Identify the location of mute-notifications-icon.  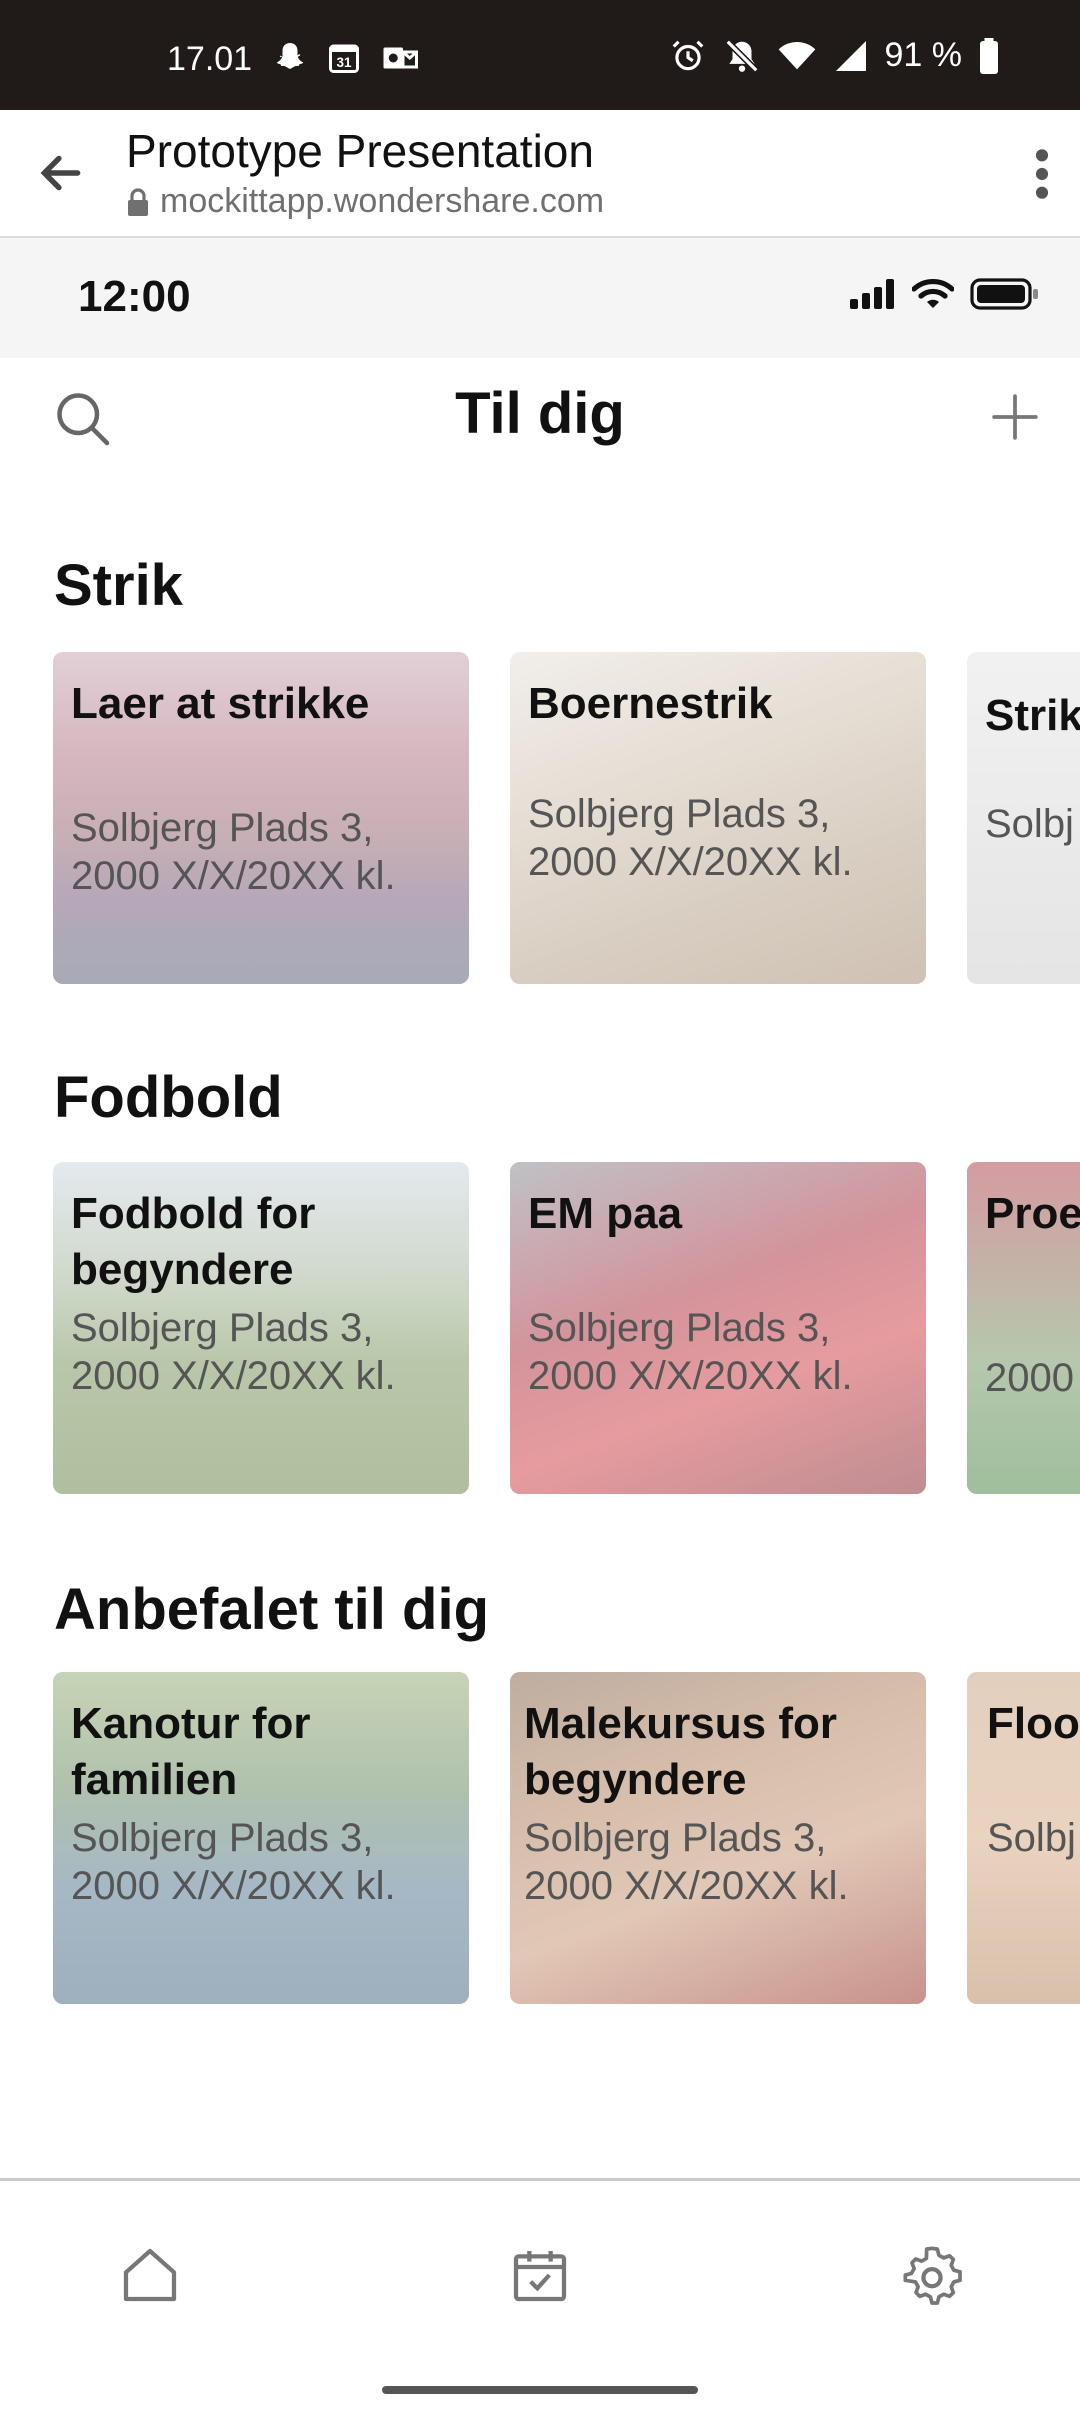
(741, 55).